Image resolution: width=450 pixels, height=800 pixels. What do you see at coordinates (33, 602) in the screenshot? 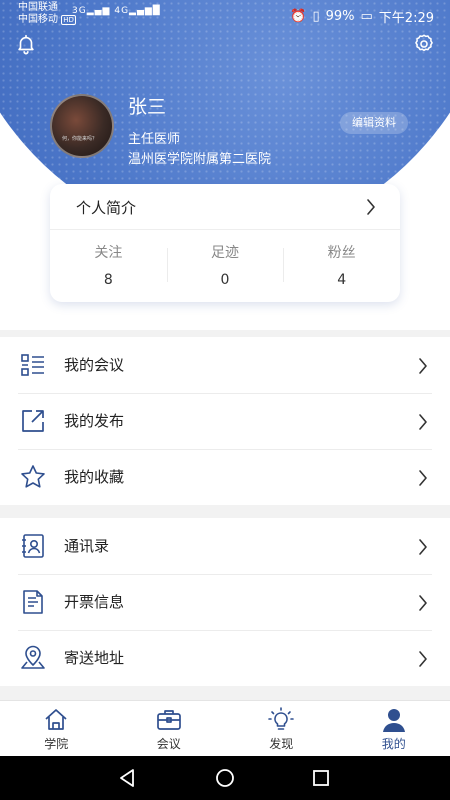
I see `invoice-icon` at bounding box center [33, 602].